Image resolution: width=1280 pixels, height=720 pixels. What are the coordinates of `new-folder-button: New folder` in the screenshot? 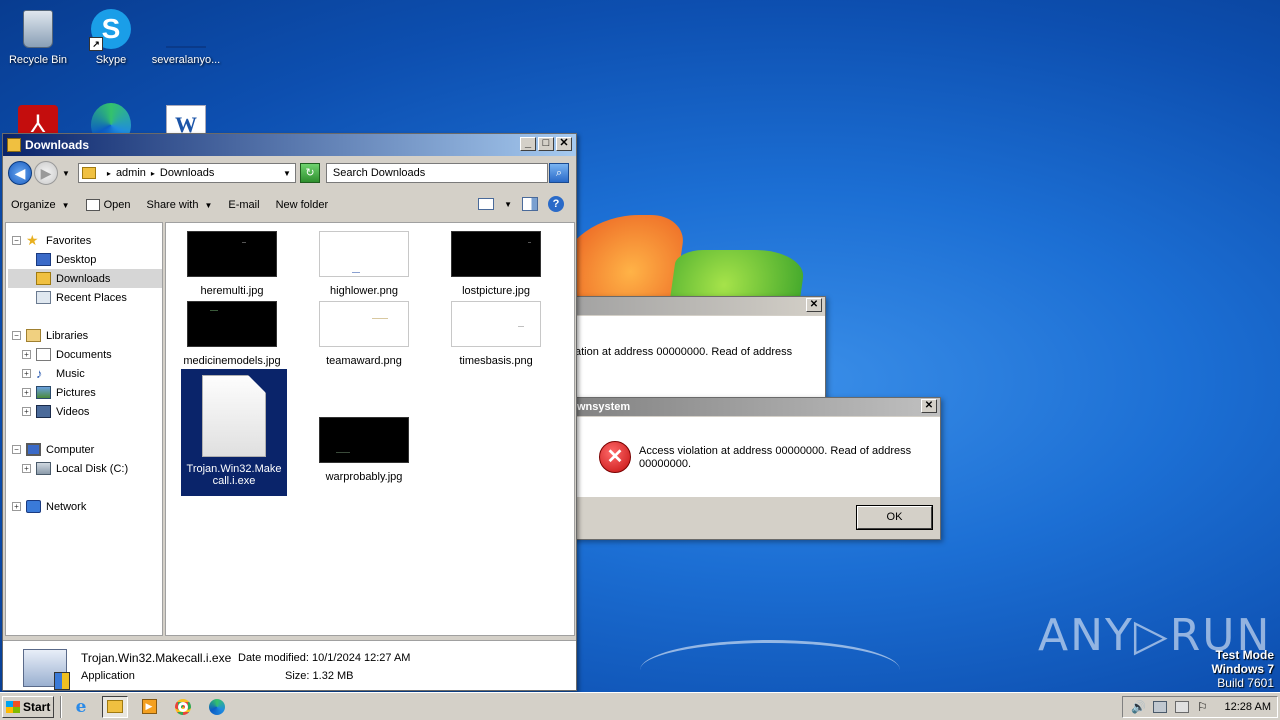 It's located at (302, 205).